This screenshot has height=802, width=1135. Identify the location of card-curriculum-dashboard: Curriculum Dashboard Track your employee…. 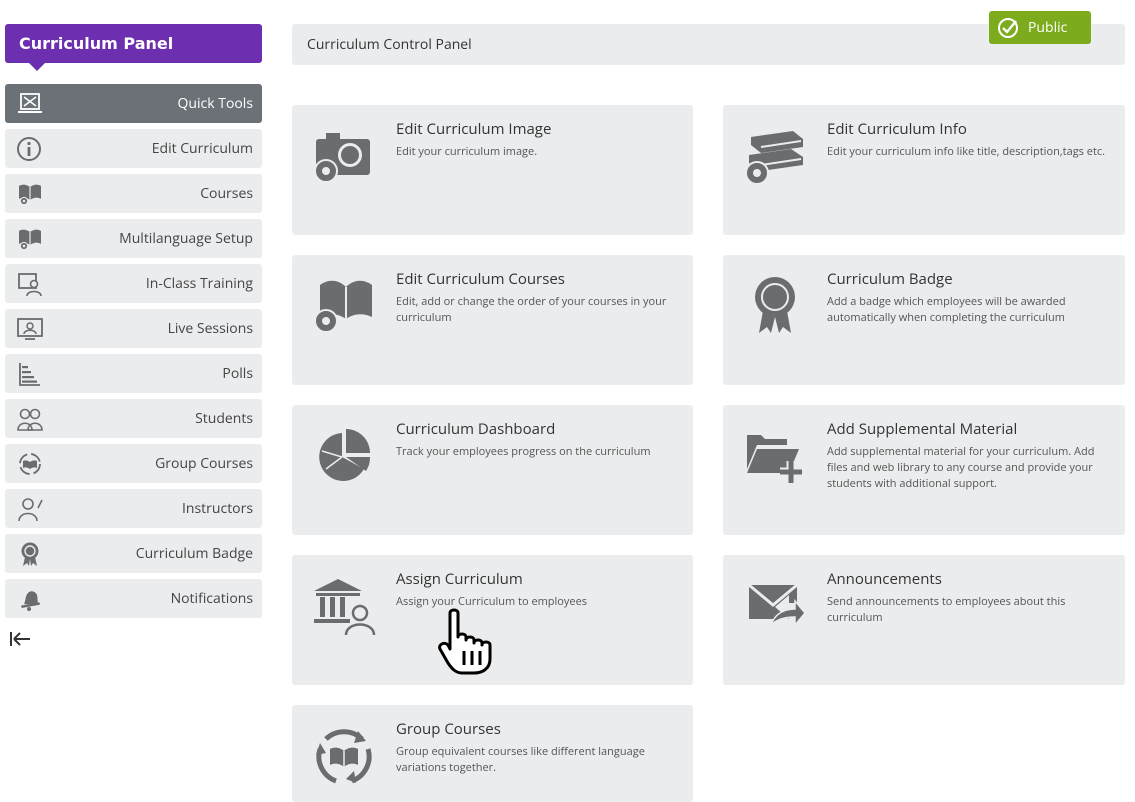
(492, 470).